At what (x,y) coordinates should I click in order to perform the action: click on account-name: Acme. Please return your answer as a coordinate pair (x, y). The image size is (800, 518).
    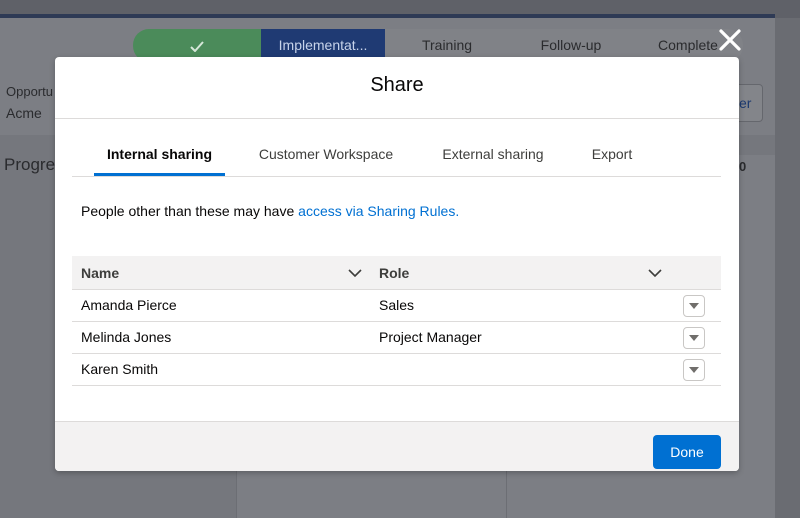
    Looking at the image, I should click on (24, 113).